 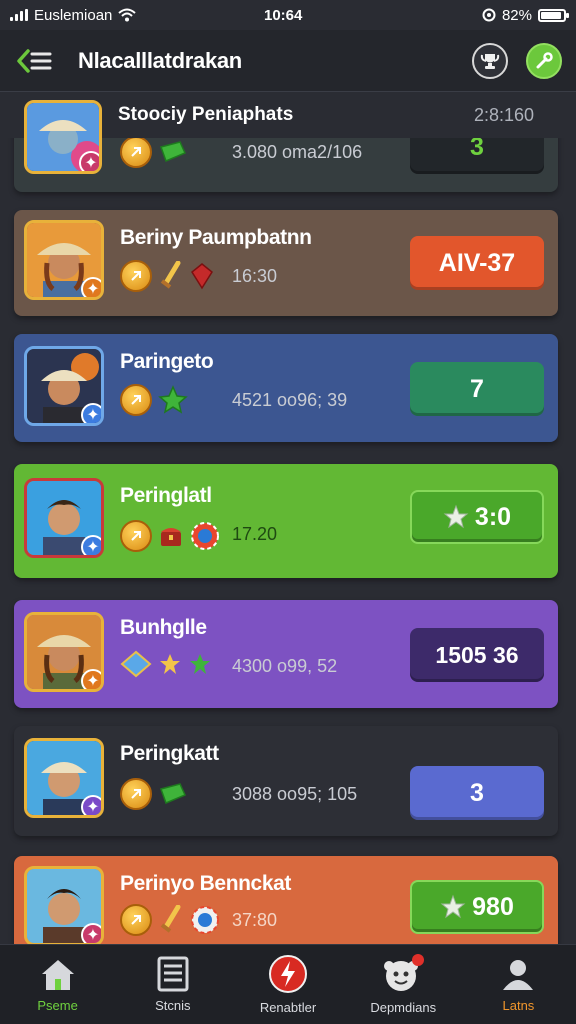 What do you see at coordinates (288, 133) in the screenshot?
I see `sticky-subheader: ✦ Stoociy Peniaphats 2:8:160` at bounding box center [288, 133].